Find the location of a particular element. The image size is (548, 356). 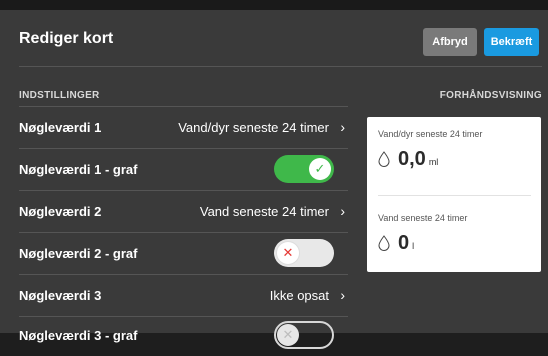

header-divider is located at coordinates (280, 66).